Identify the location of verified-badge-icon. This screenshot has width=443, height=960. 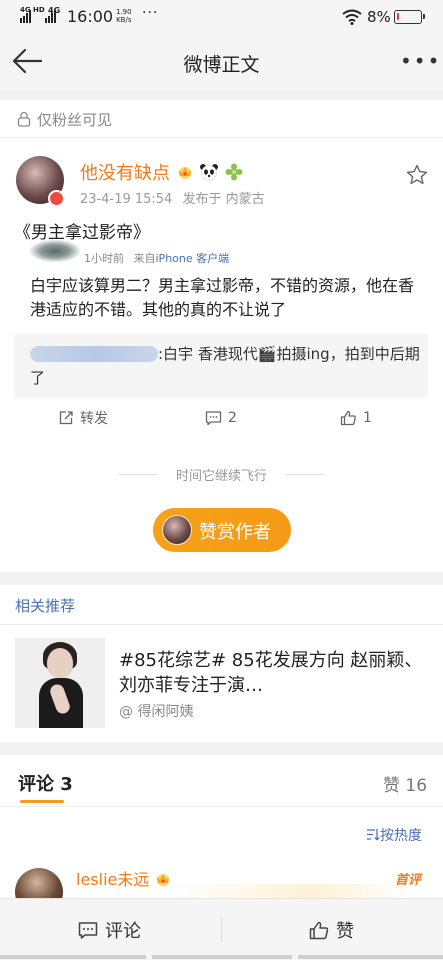
(56, 198).